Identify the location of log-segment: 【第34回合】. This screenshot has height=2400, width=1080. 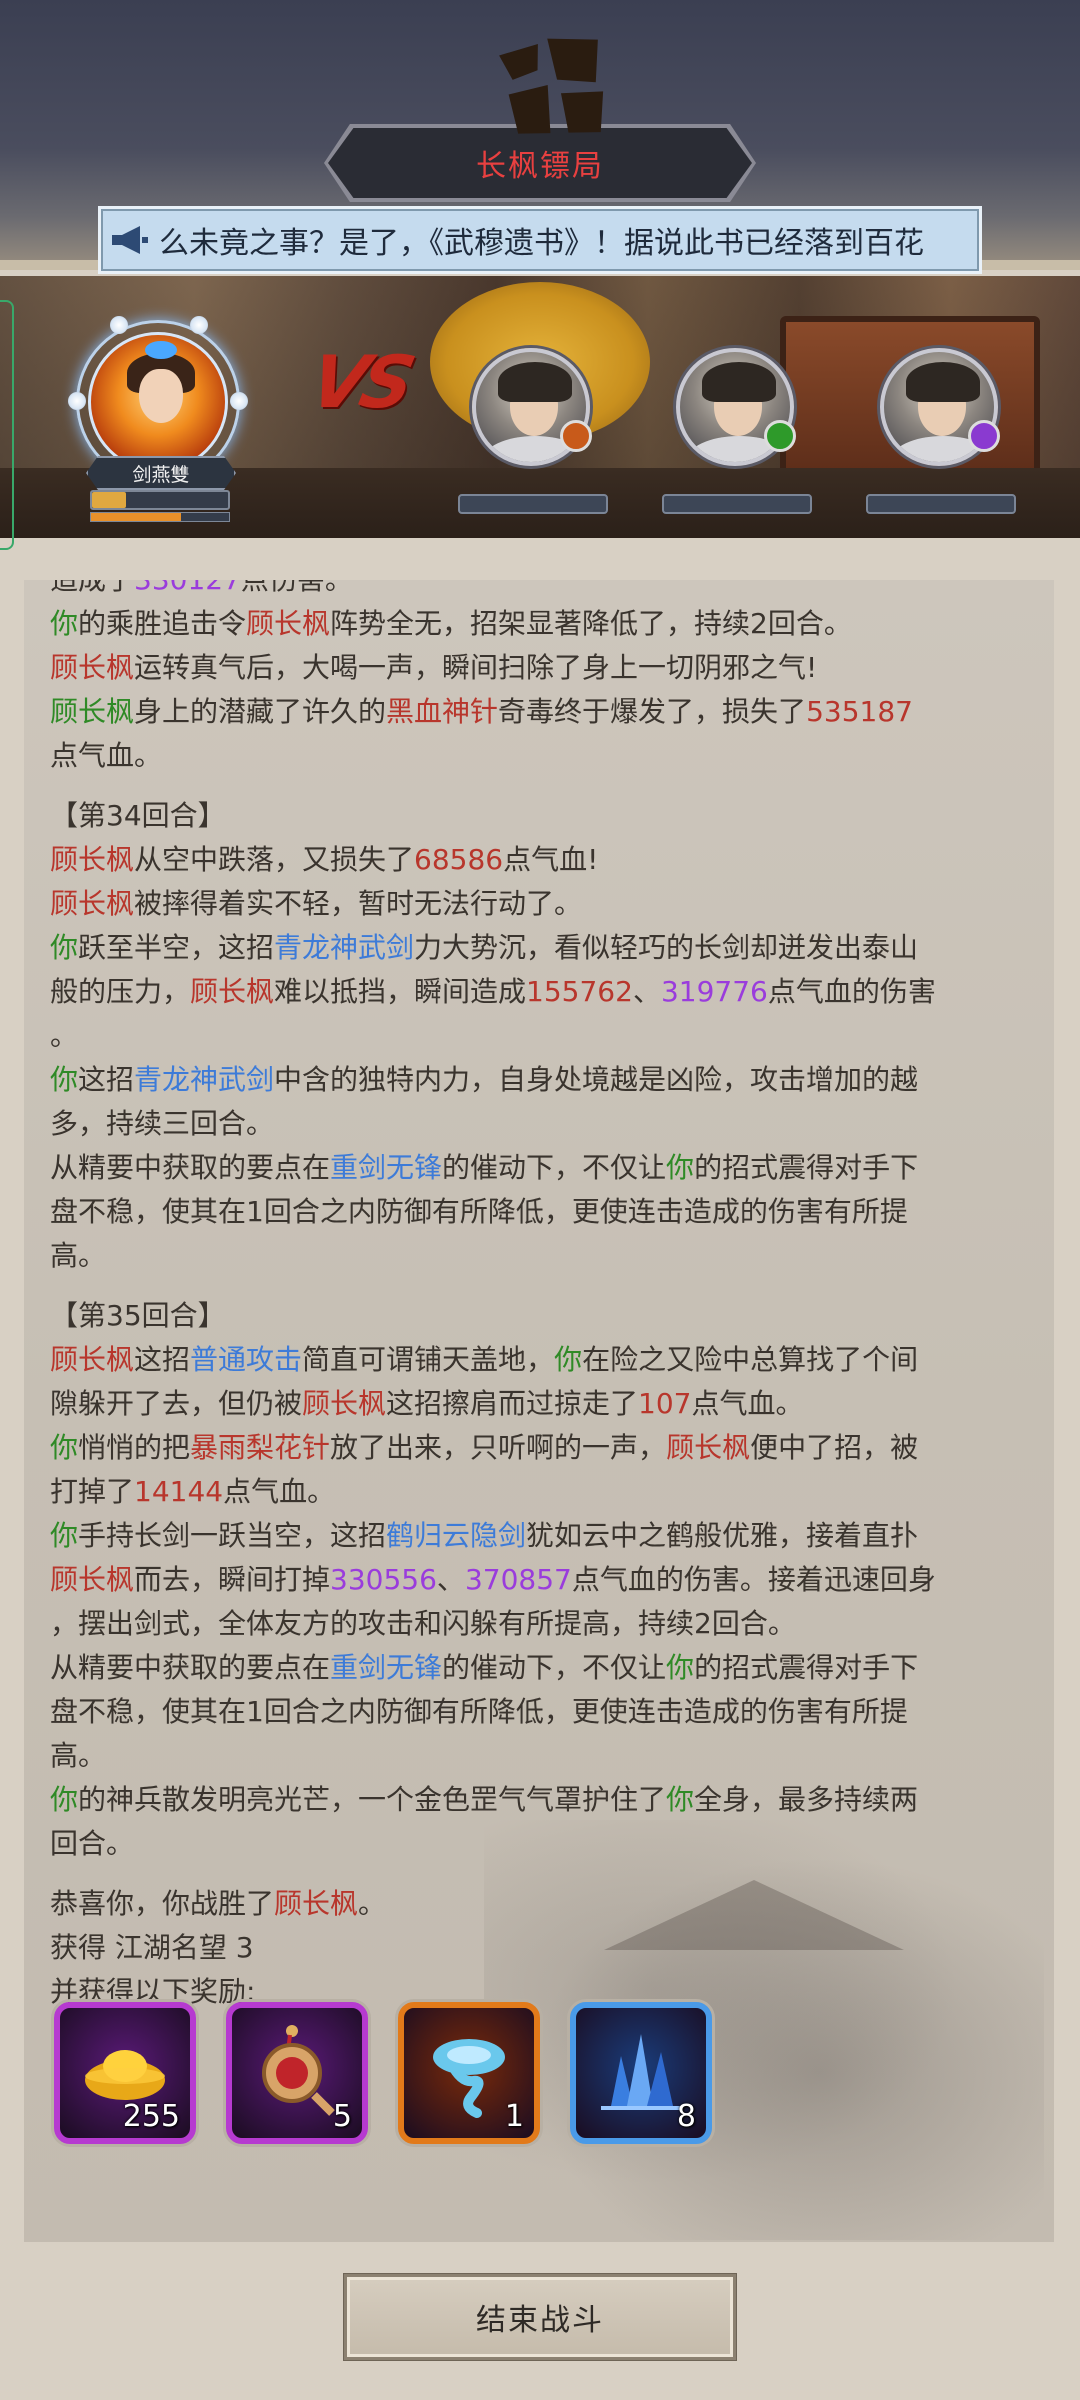
(138, 815).